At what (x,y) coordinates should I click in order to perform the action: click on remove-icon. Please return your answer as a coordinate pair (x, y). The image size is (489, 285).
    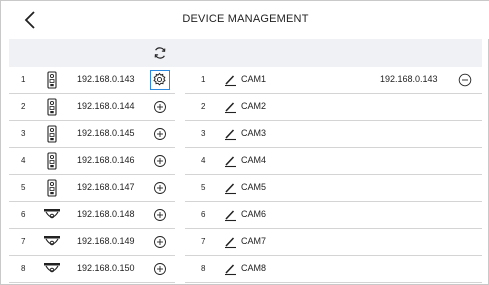
    Looking at the image, I should click on (465, 80).